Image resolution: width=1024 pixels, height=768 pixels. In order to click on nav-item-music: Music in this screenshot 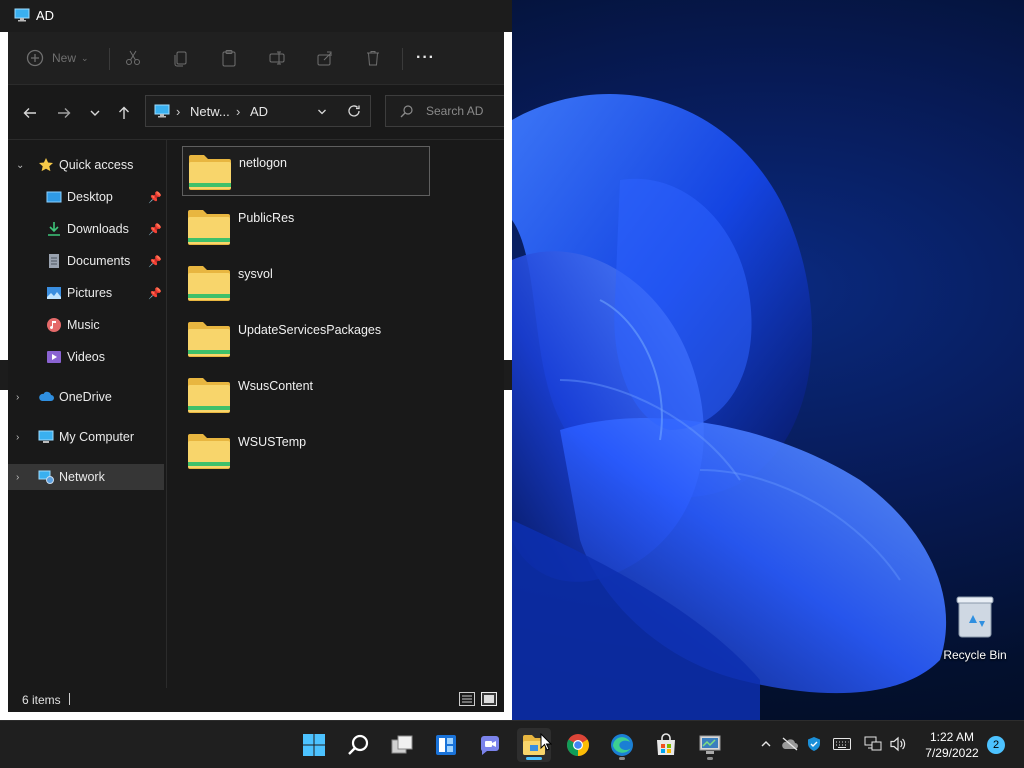, I will do `click(86, 325)`.